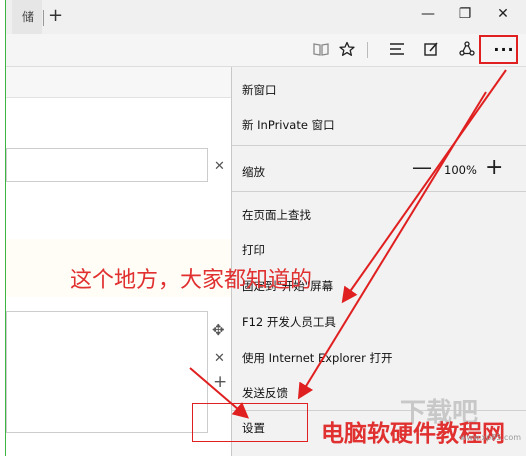 The image size is (526, 456). What do you see at coordinates (491, 437) in the screenshot?
I see `watermark-url: www.xp85.com` at bounding box center [491, 437].